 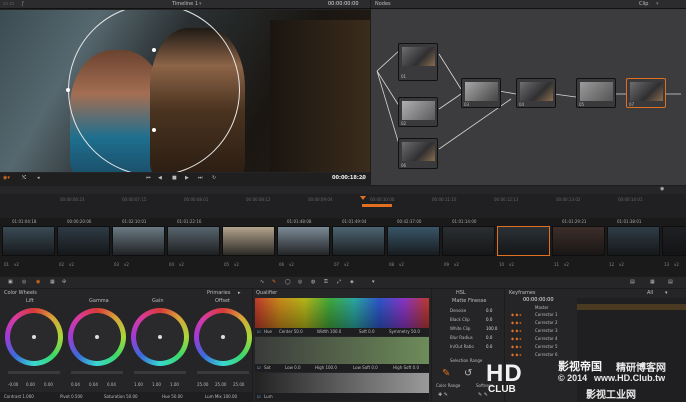 I want to click on contrast-value: Contrast 1.000, so click(x=19, y=397).